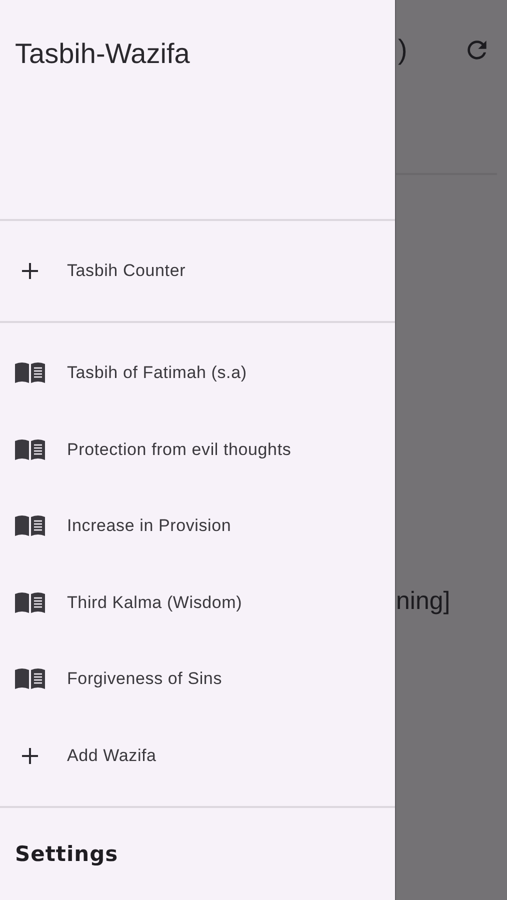 This screenshot has height=900, width=507. Describe the element at coordinates (197, 756) in the screenshot. I see `drawer-item: Add Wazifa` at that location.